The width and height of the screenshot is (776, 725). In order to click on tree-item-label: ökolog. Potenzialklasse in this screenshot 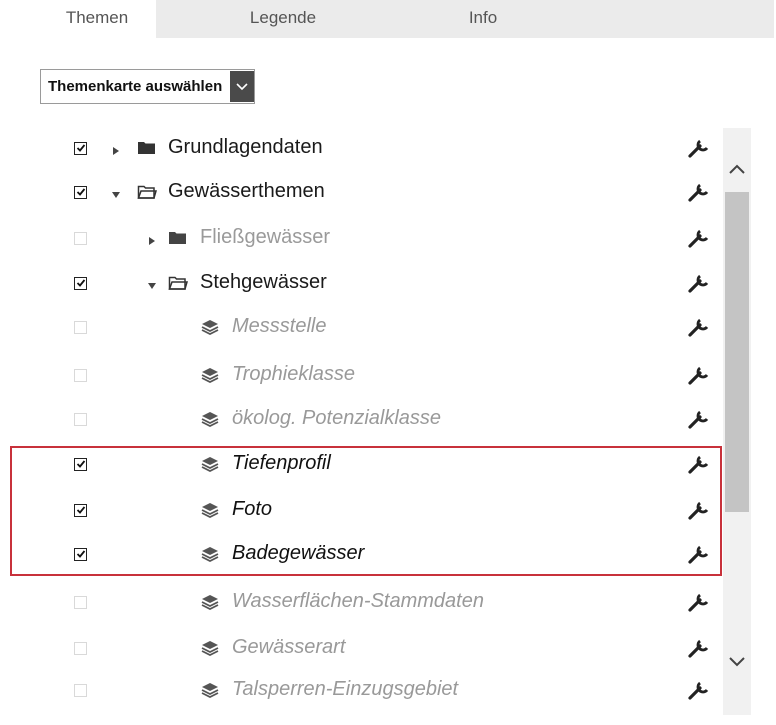, I will do `click(337, 418)`.